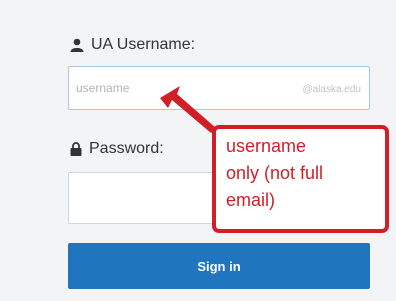 Image resolution: width=396 pixels, height=301 pixels. What do you see at coordinates (266, 146) in the screenshot?
I see `annotation-line-1: username` at bounding box center [266, 146].